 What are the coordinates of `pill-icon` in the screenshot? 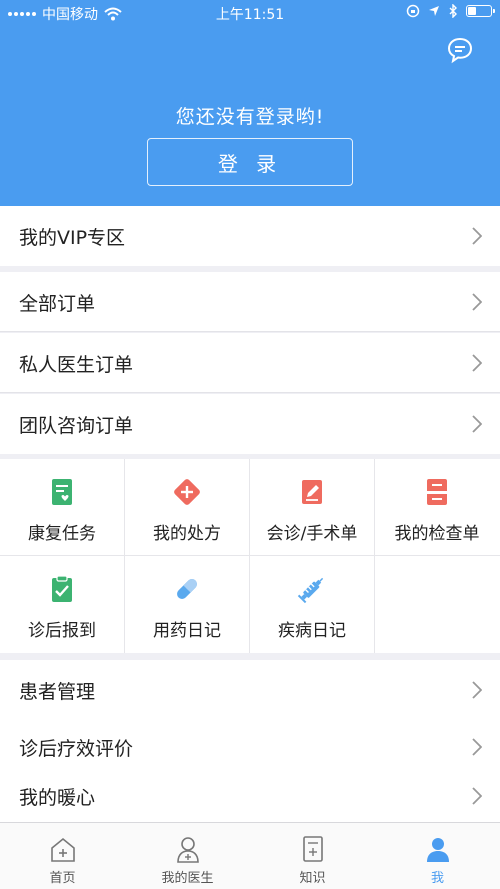 It's located at (187, 589).